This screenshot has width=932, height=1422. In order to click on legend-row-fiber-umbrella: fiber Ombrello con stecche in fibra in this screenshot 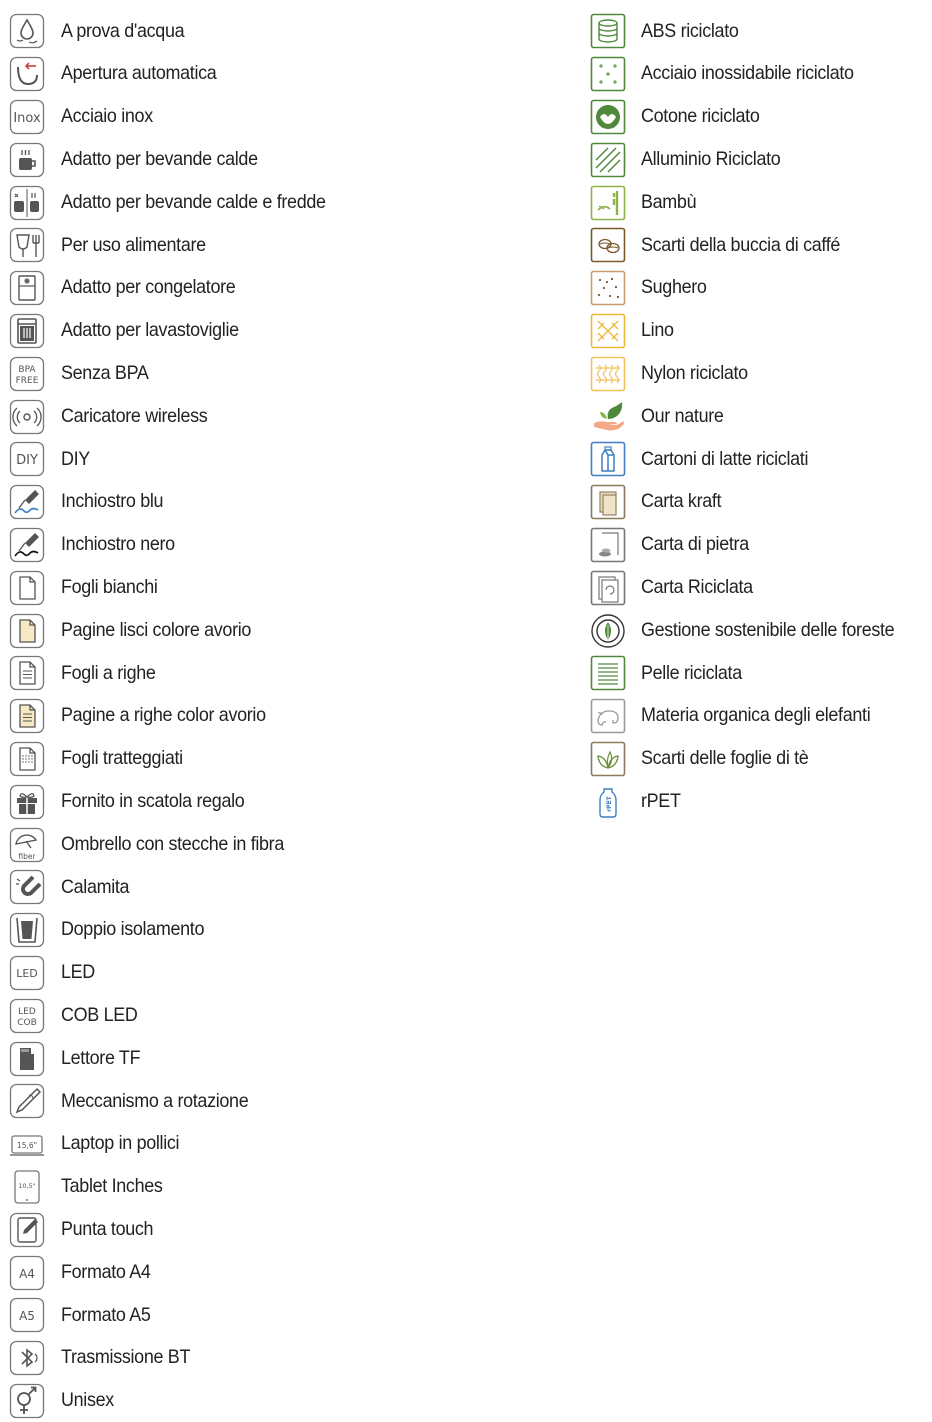, I will do `click(279, 844)`.